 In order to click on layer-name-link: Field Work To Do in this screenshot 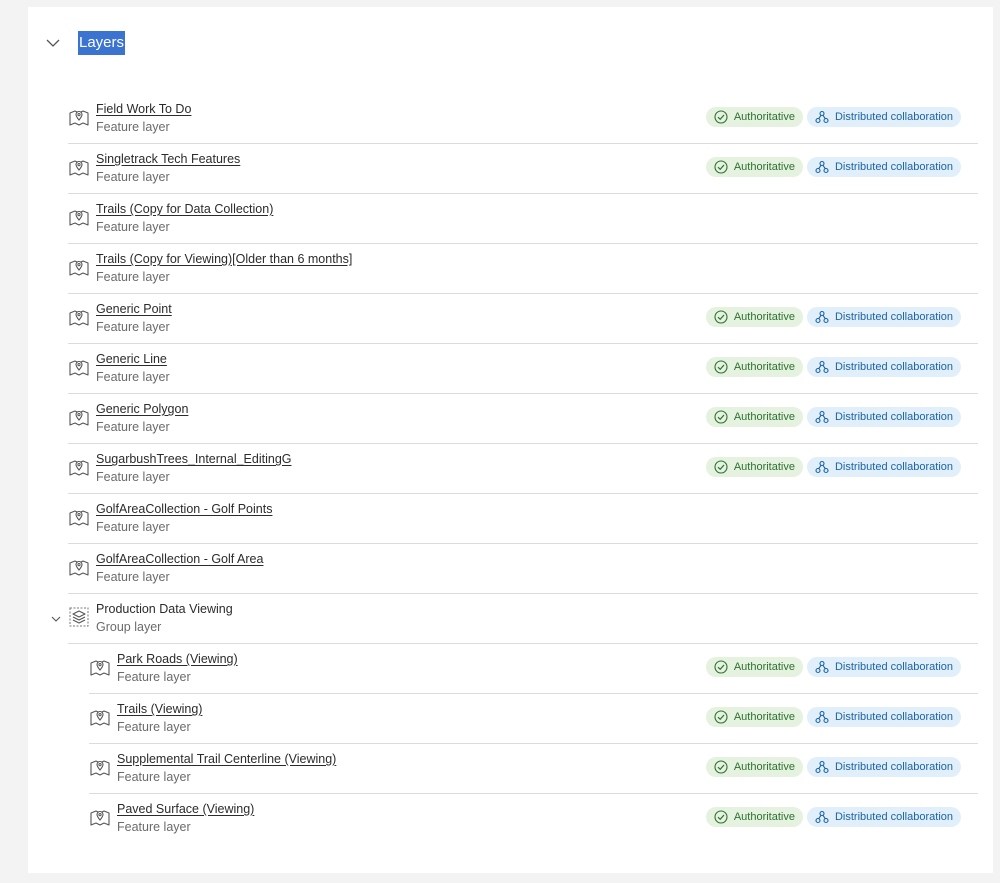, I will do `click(143, 109)`.